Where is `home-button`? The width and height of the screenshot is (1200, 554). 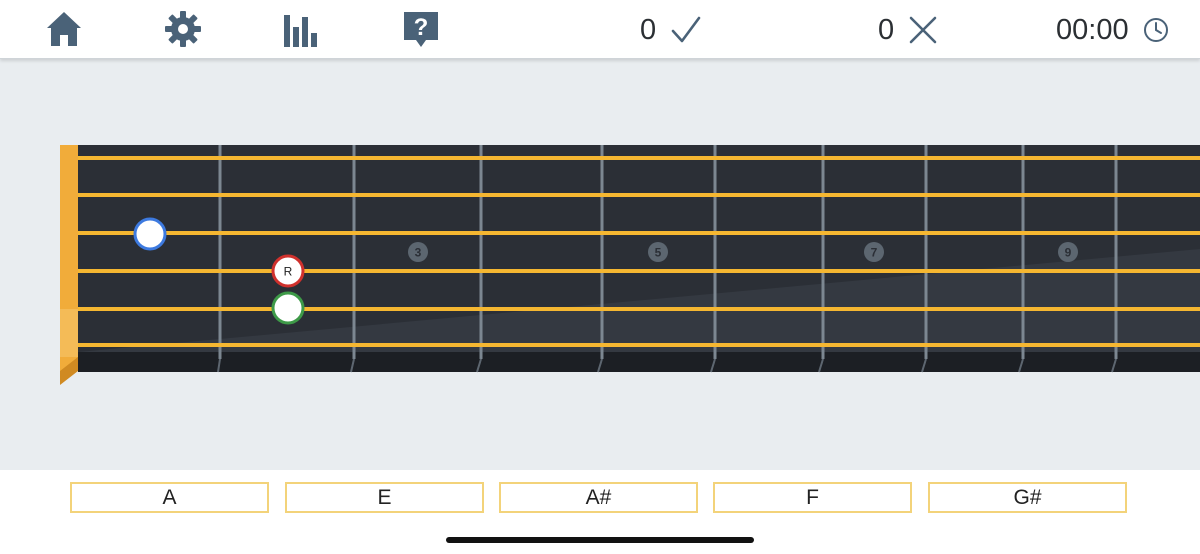
home-button is located at coordinates (64, 29).